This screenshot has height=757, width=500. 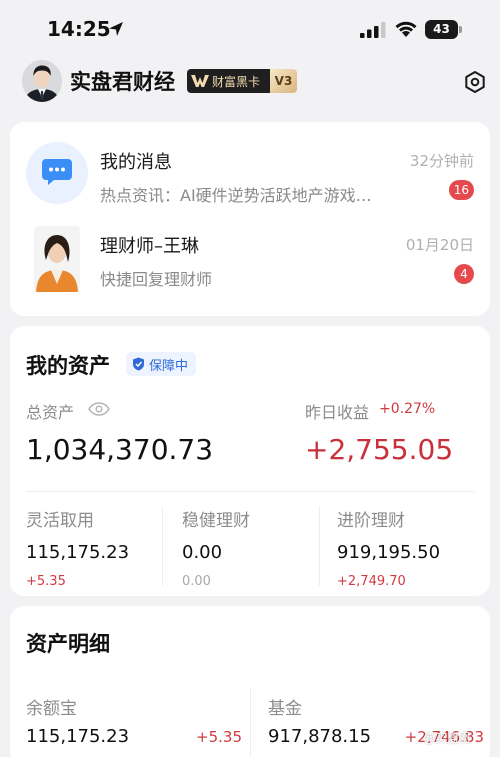 I want to click on settings-hexagon-icon, so click(x=475, y=82).